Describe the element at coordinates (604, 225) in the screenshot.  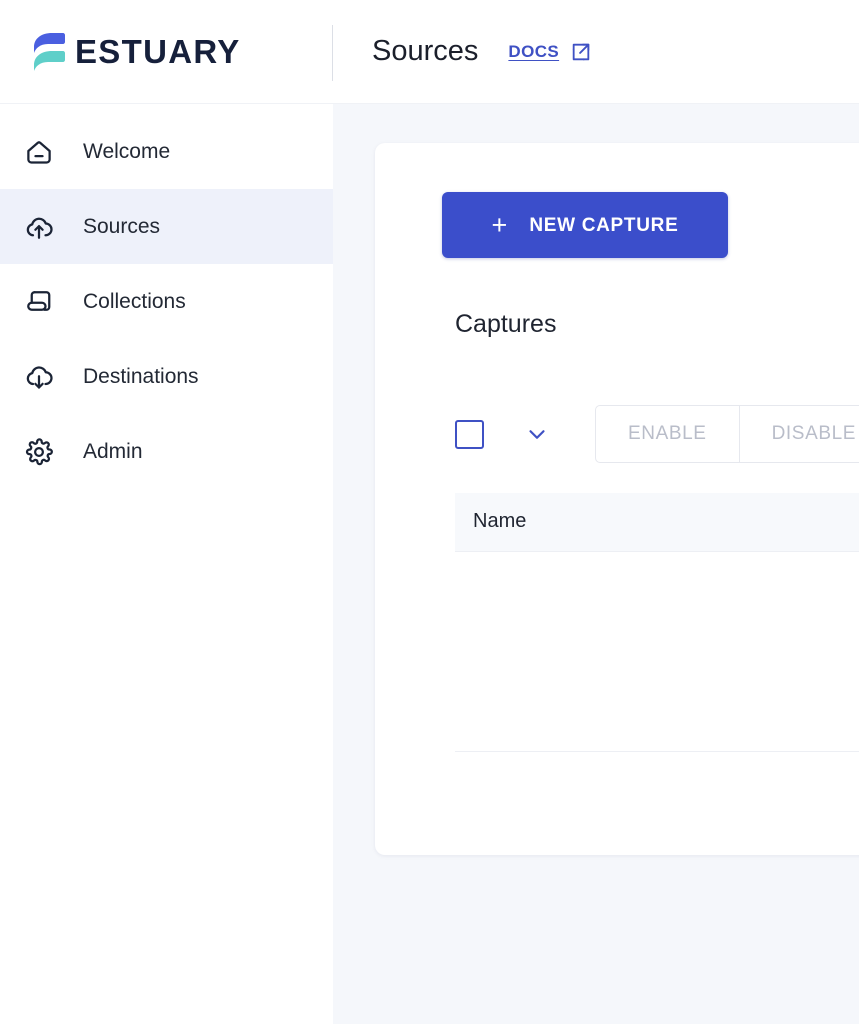
I see `new-capture-label: NEW CAPTURE` at that location.